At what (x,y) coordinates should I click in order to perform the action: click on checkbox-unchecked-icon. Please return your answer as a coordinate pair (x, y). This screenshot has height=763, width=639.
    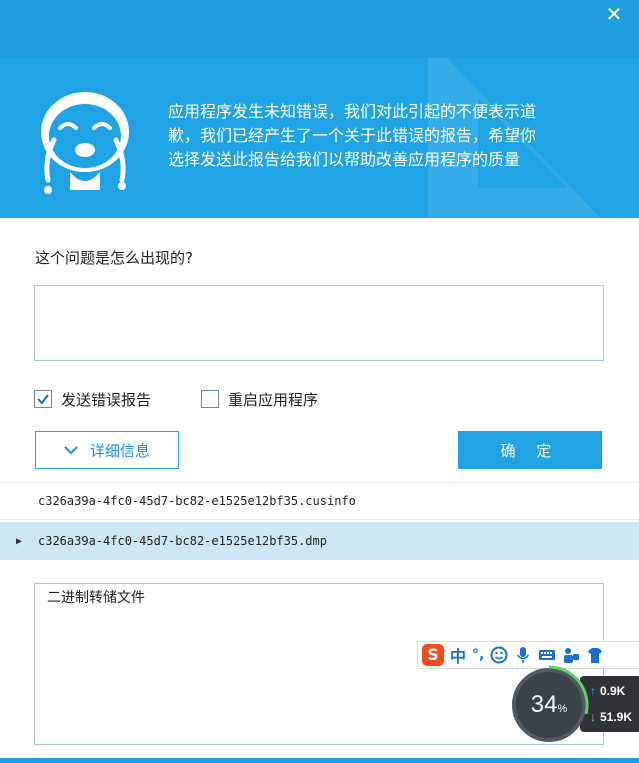
    Looking at the image, I should click on (210, 399).